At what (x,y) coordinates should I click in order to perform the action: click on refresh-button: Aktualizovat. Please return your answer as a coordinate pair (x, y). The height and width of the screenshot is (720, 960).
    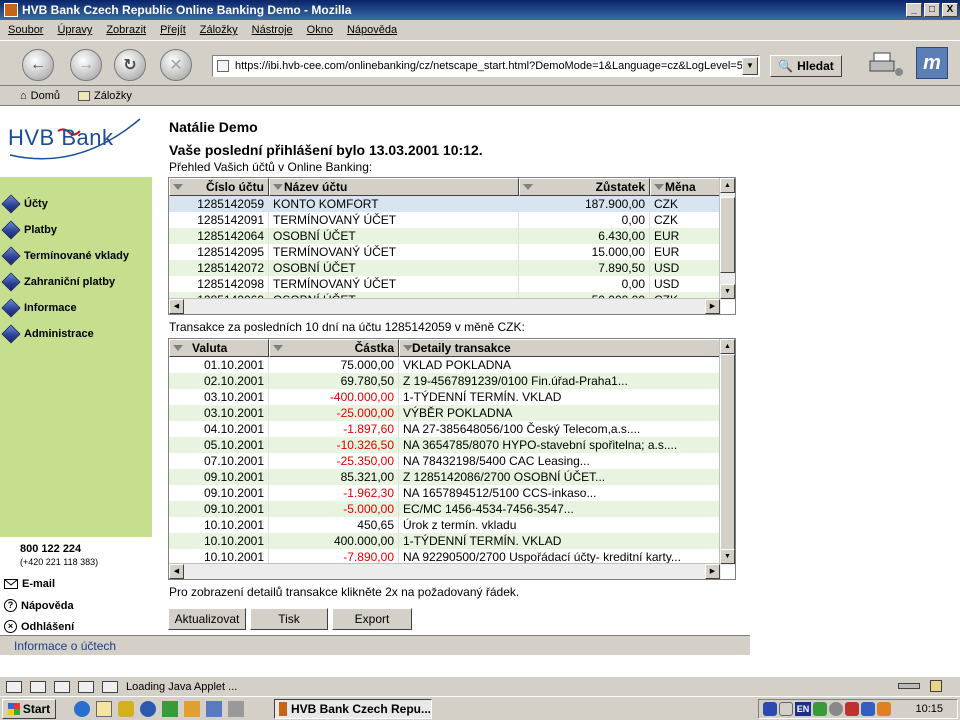
    Looking at the image, I should click on (207, 619).